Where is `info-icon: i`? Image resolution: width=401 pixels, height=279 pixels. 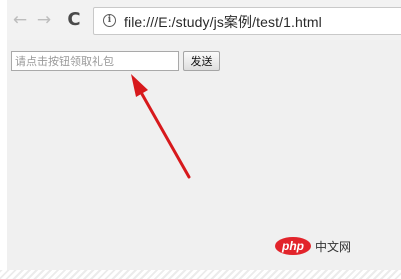
info-icon: i is located at coordinates (109, 20).